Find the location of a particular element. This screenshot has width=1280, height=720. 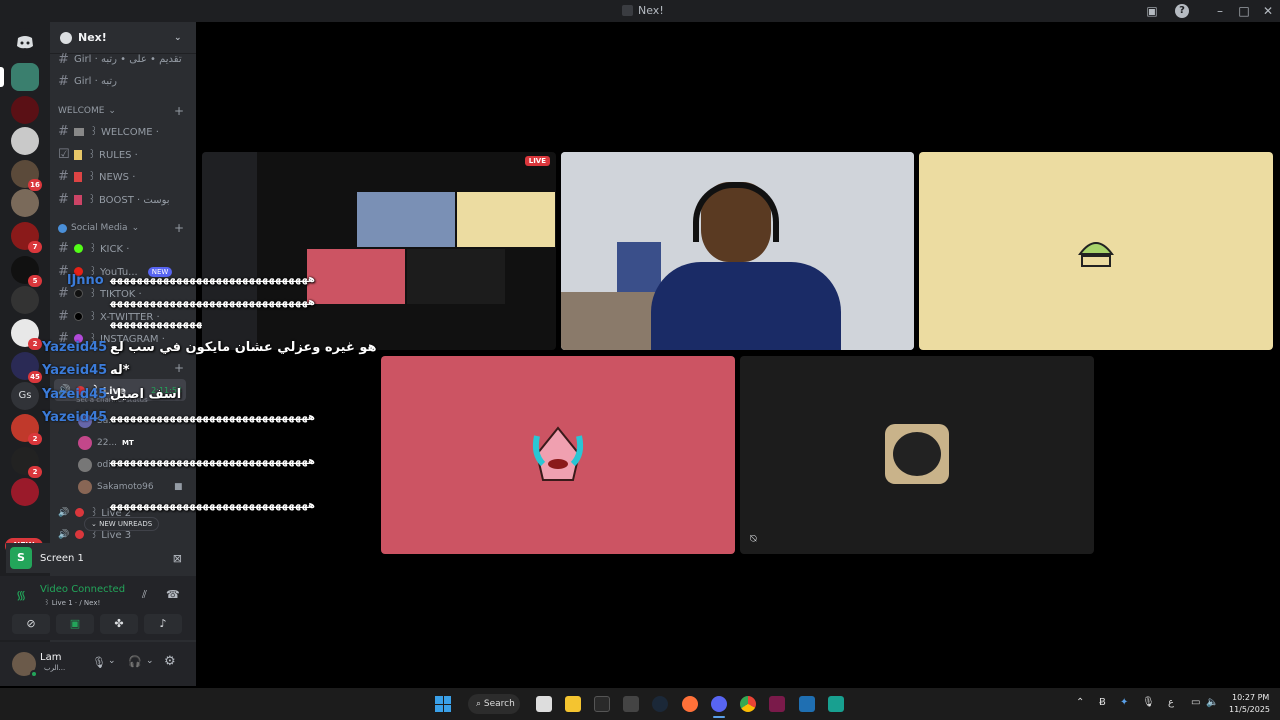

noise-suppression-icon: ⫽ is located at coordinates (144, 595).